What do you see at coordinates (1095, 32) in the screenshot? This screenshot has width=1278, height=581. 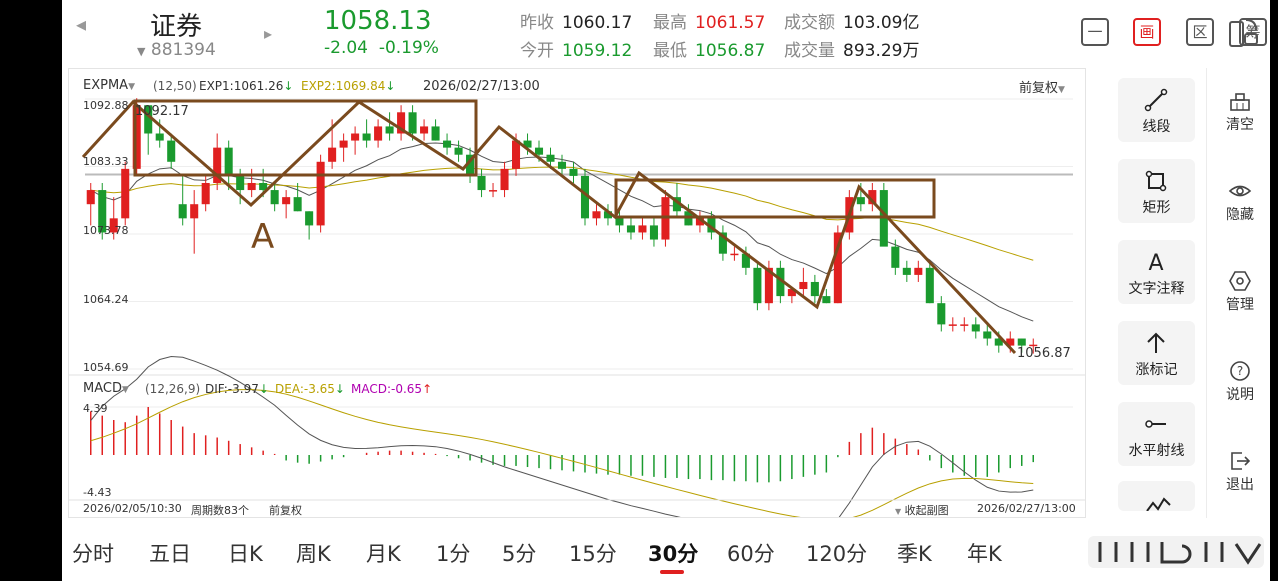 I see `header-button-0: 一` at bounding box center [1095, 32].